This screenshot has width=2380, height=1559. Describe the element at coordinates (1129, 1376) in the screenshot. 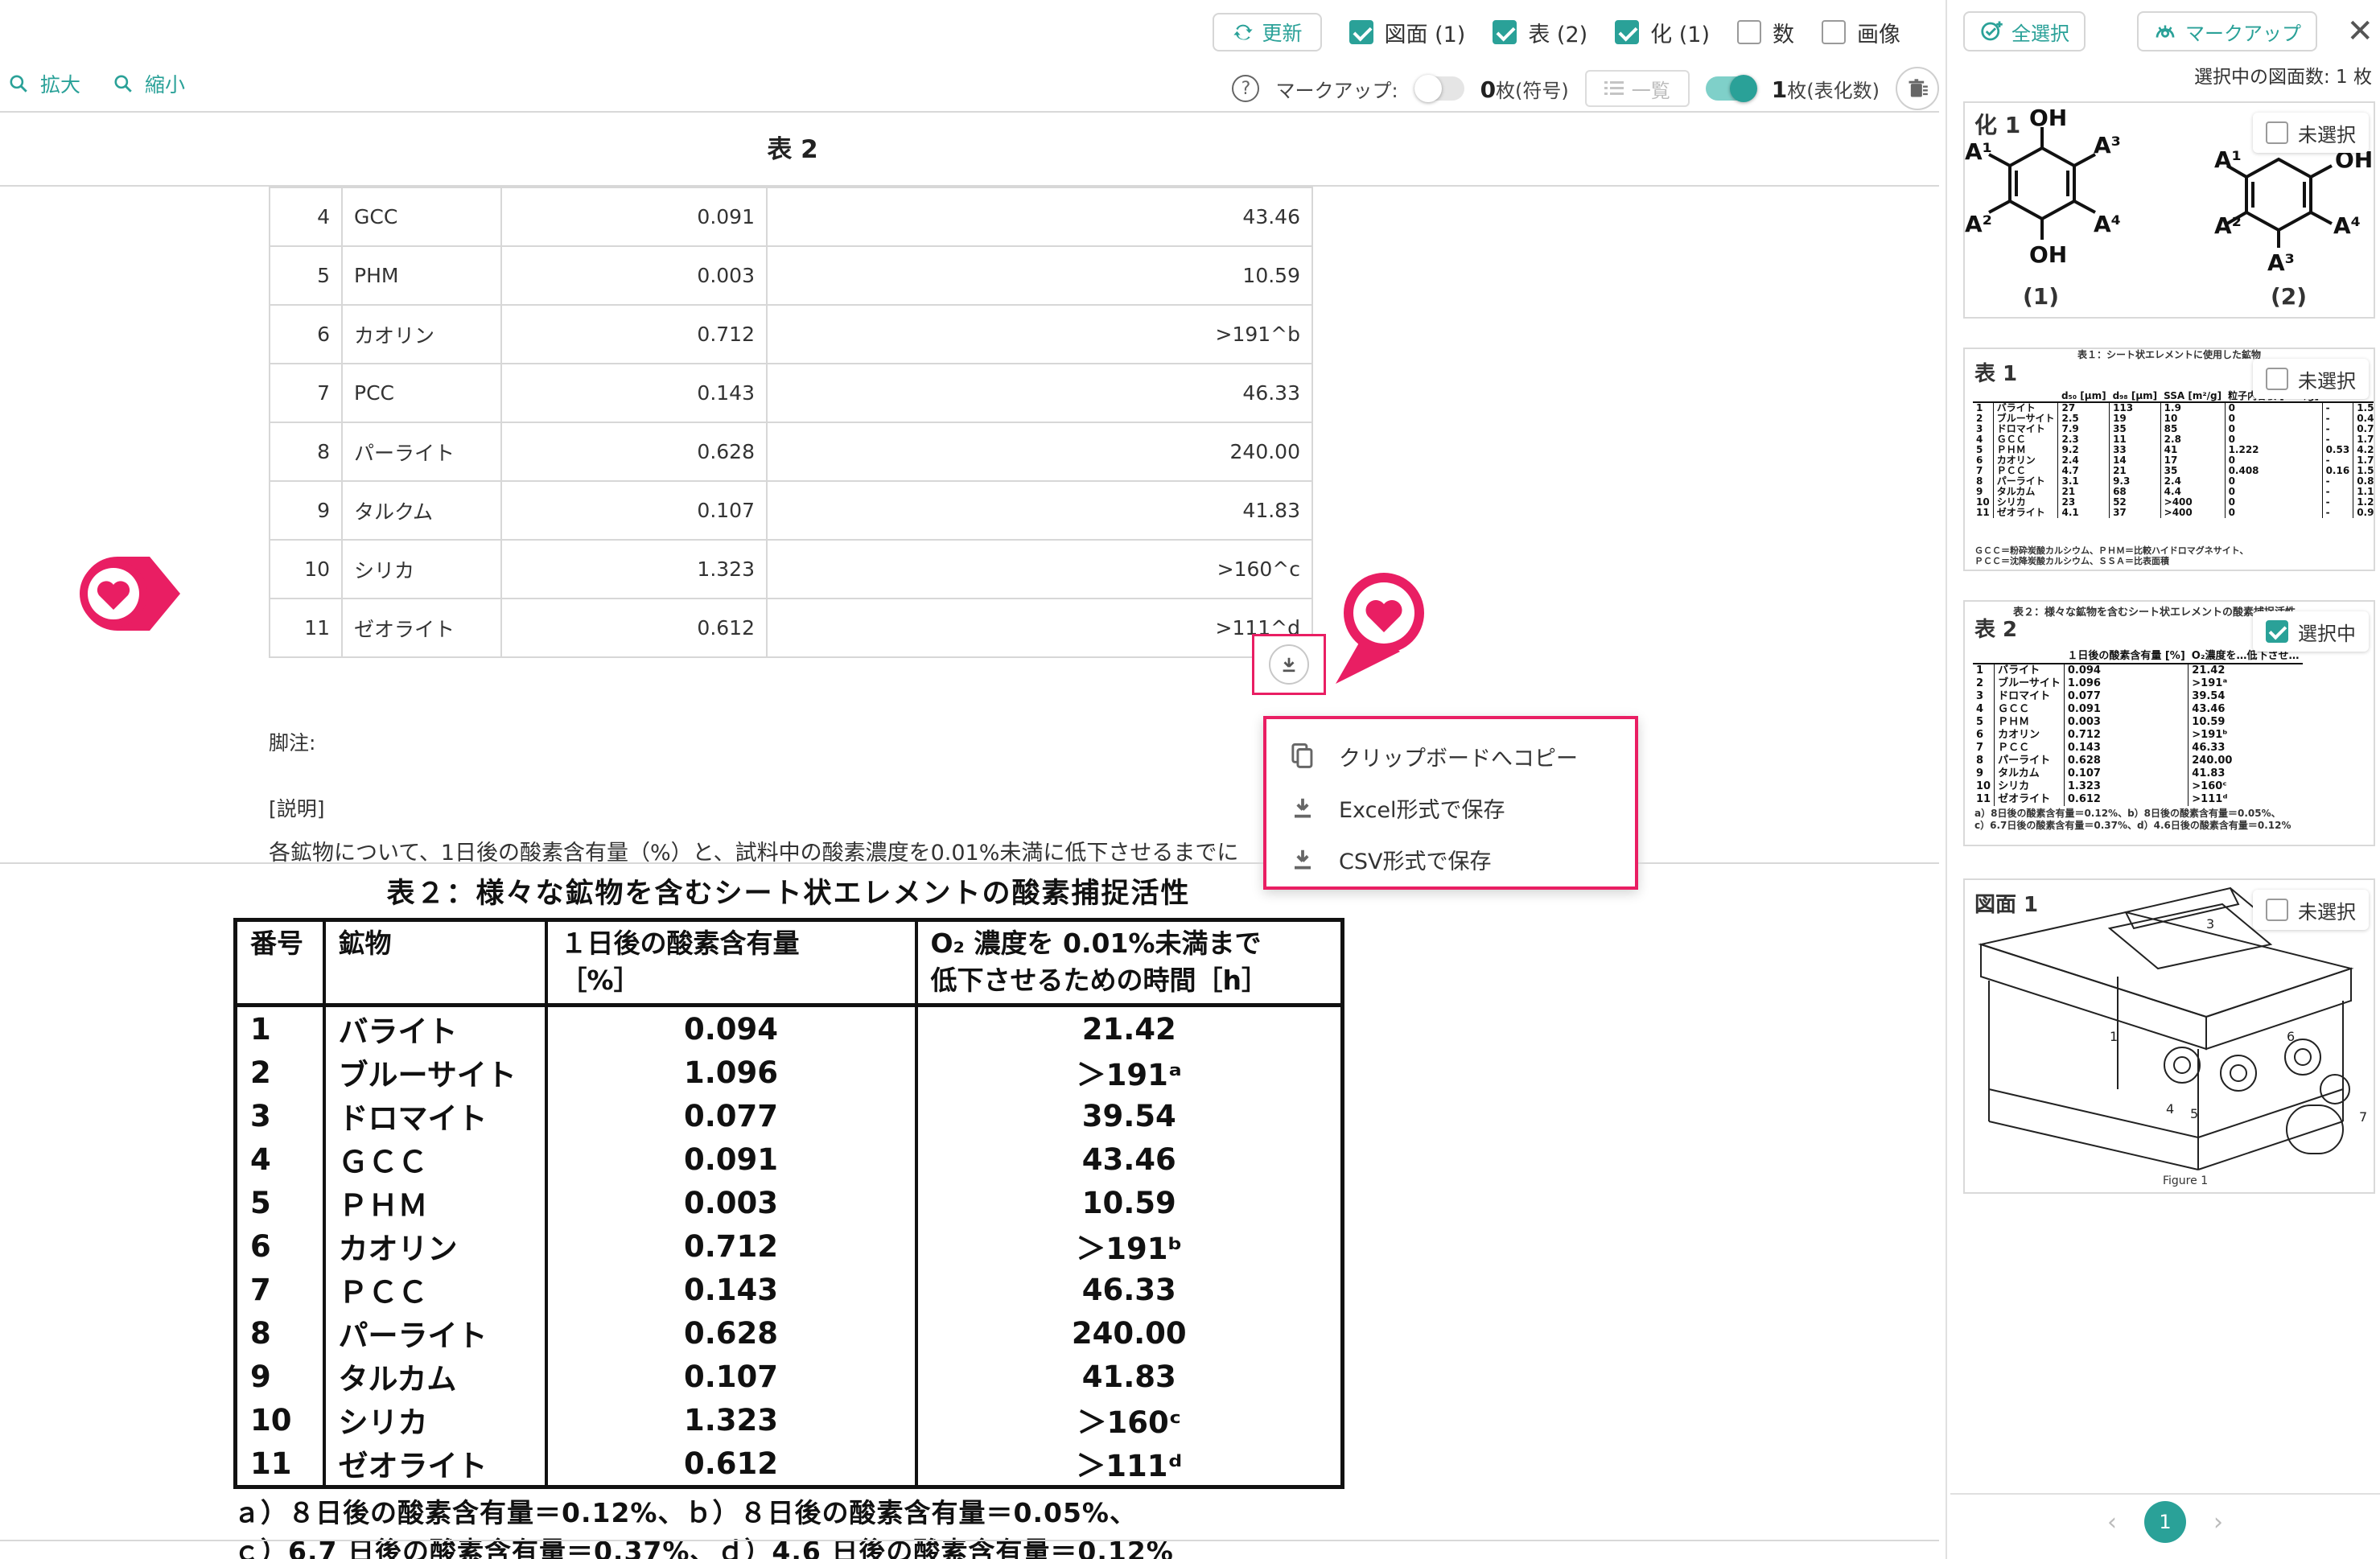

I see `scan-cell: 41.83` at that location.